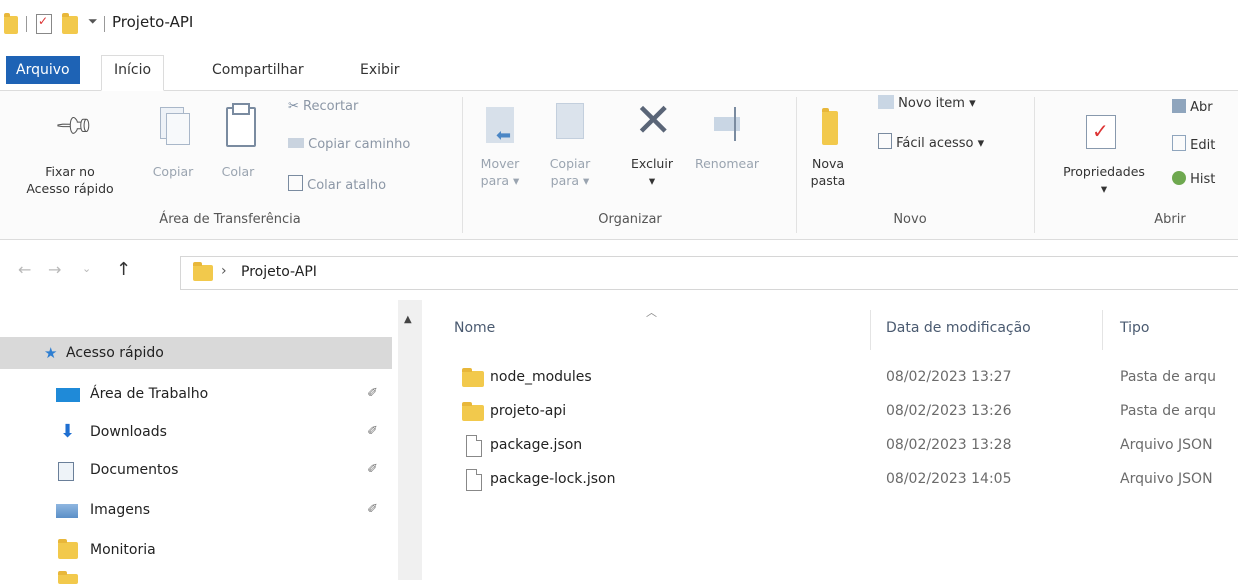 Image resolution: width=1238 pixels, height=584 pixels. What do you see at coordinates (196, 470) in the screenshot?
I see `nav-item-documents: Documentos ✐` at bounding box center [196, 470].